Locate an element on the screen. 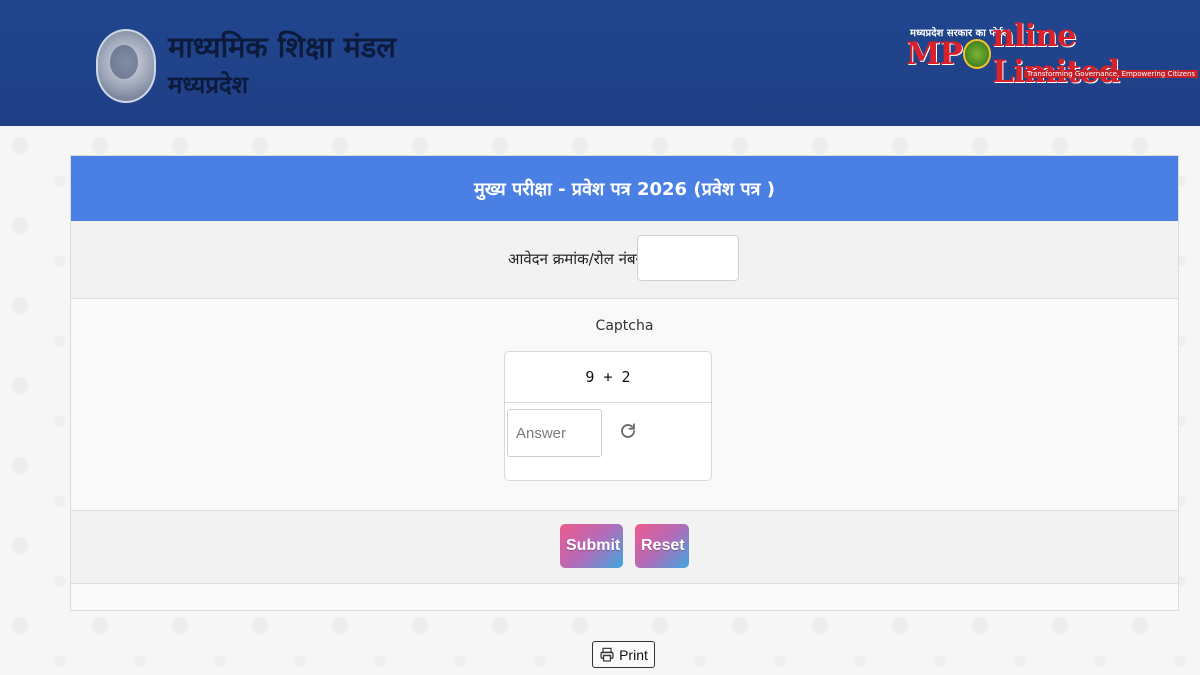 The width and height of the screenshot is (1200, 675). captcha-answer-input is located at coordinates (554, 433).